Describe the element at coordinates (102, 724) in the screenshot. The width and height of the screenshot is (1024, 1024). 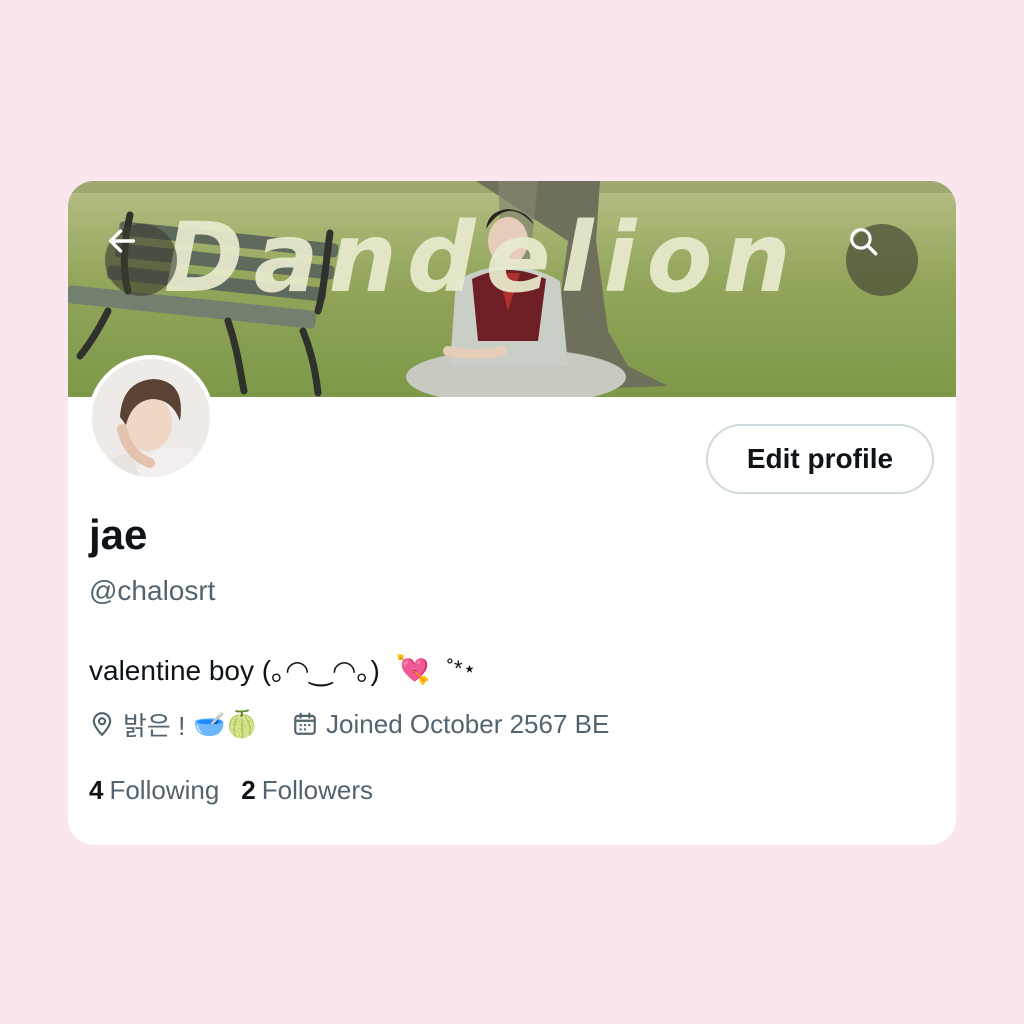
I see `location-pin-icon` at that location.